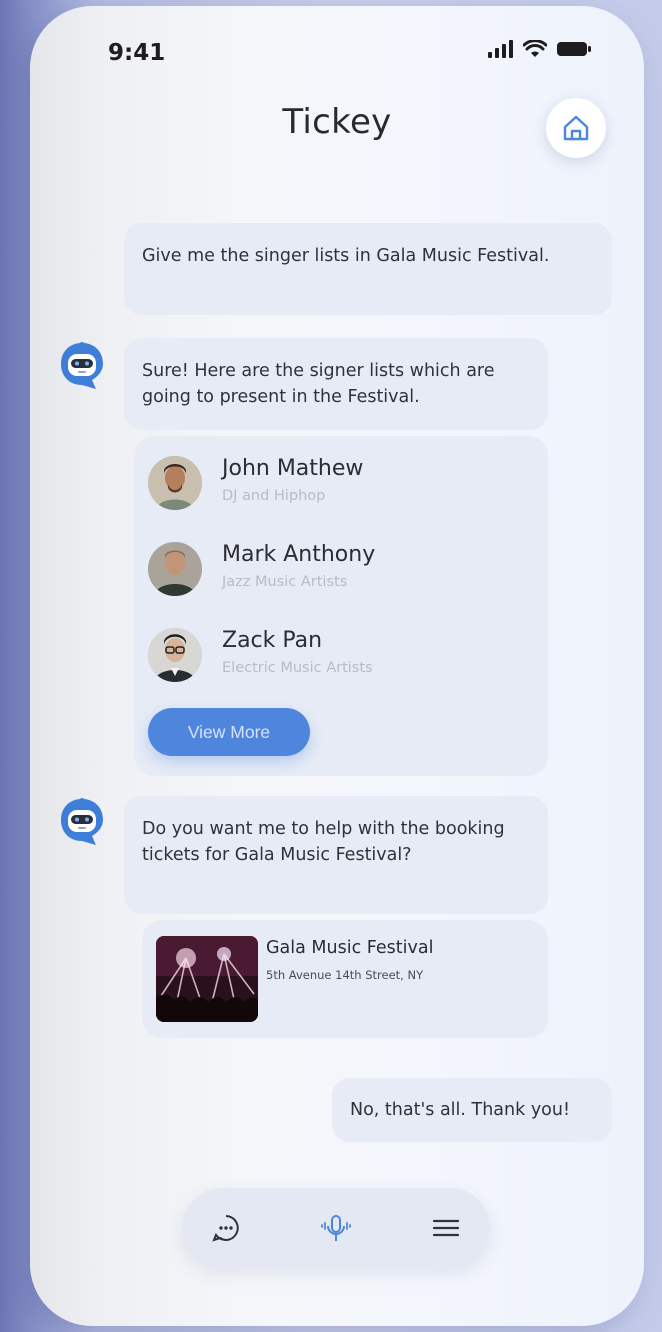  I want to click on menu-icon, so click(446, 1228).